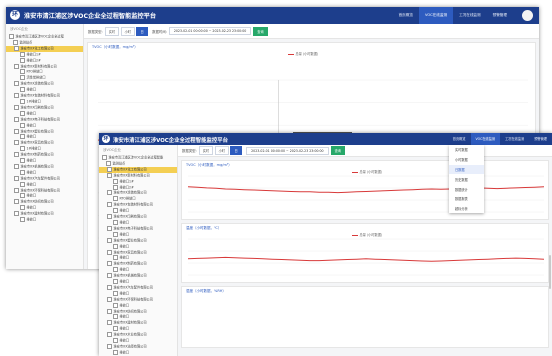  I want to click on user-avatar, so click(527, 15).